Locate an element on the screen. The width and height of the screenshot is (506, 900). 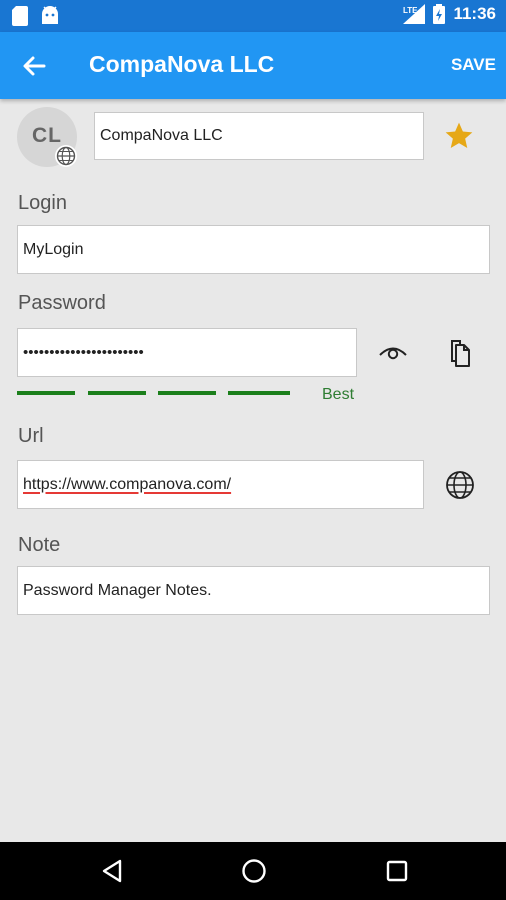
avatar-globe-badge is located at coordinates (66, 156).